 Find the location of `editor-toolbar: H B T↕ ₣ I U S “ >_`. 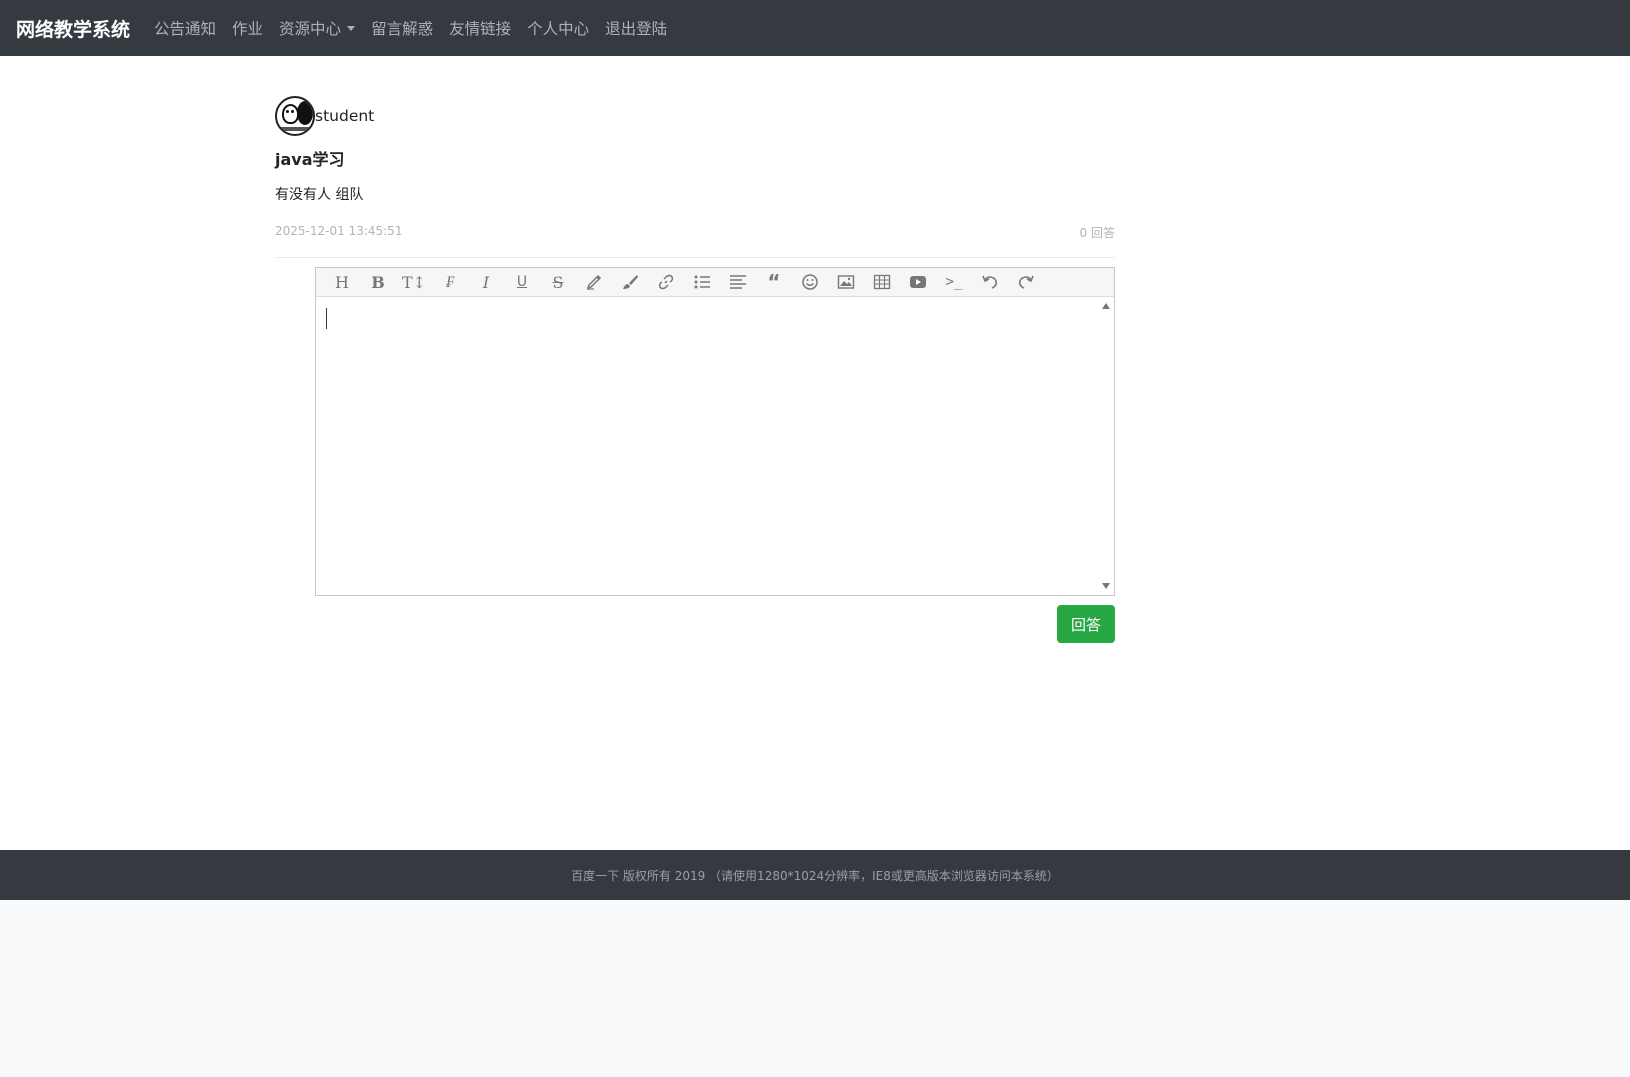

editor-toolbar: H B T↕ ₣ I U S “ >_ is located at coordinates (715, 282).